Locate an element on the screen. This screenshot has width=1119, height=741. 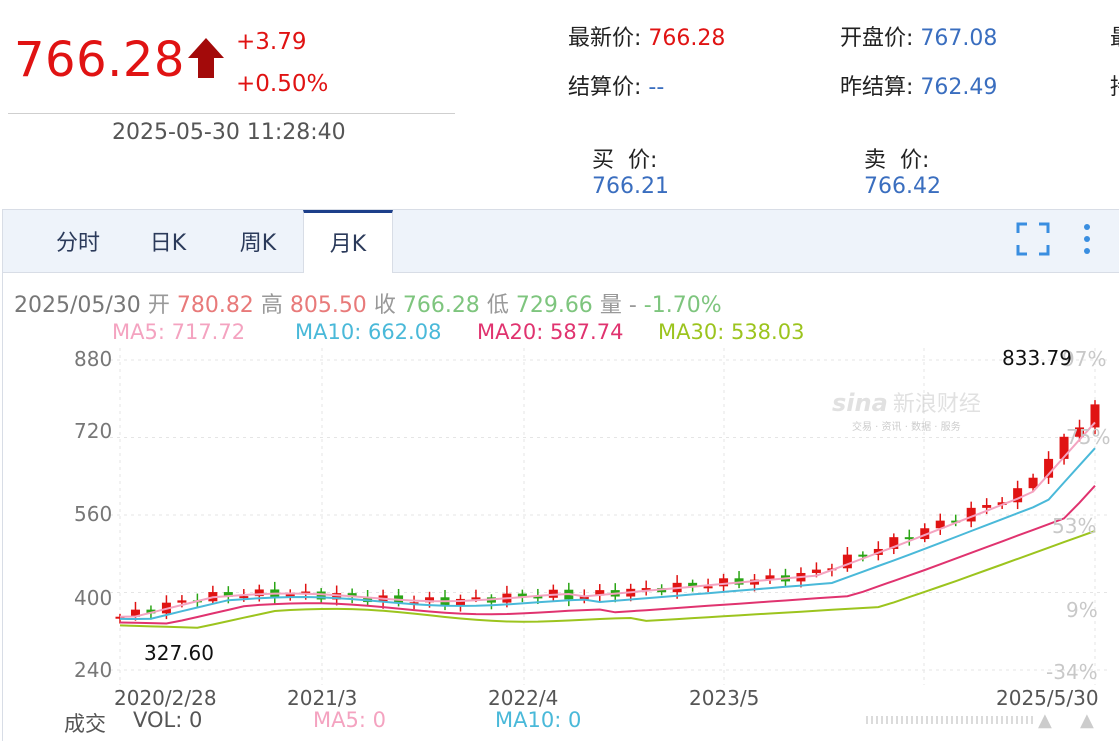
info-high: 805.50 is located at coordinates (328, 305).